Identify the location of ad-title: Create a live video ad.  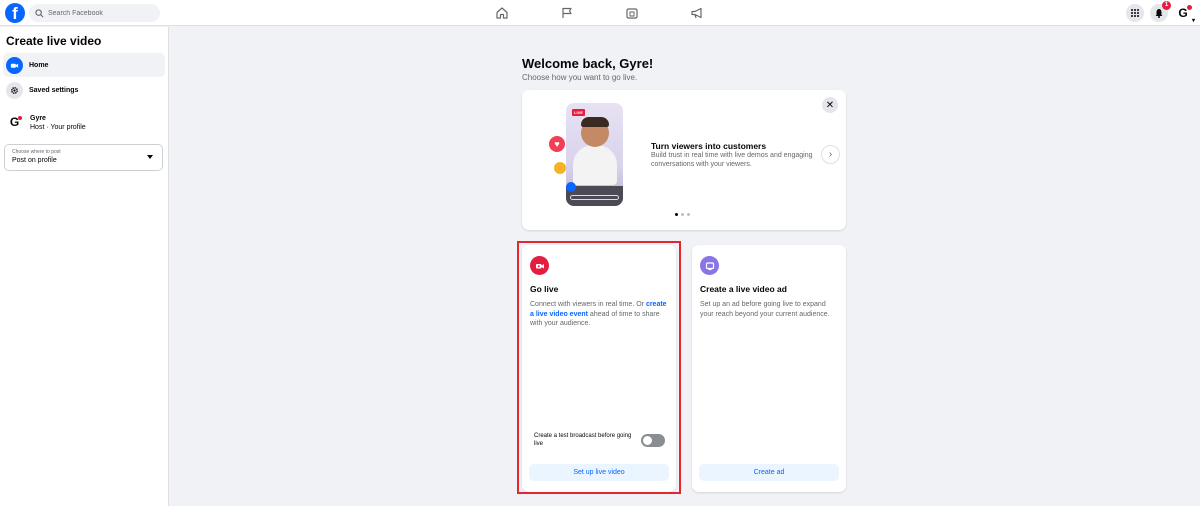
(743, 289).